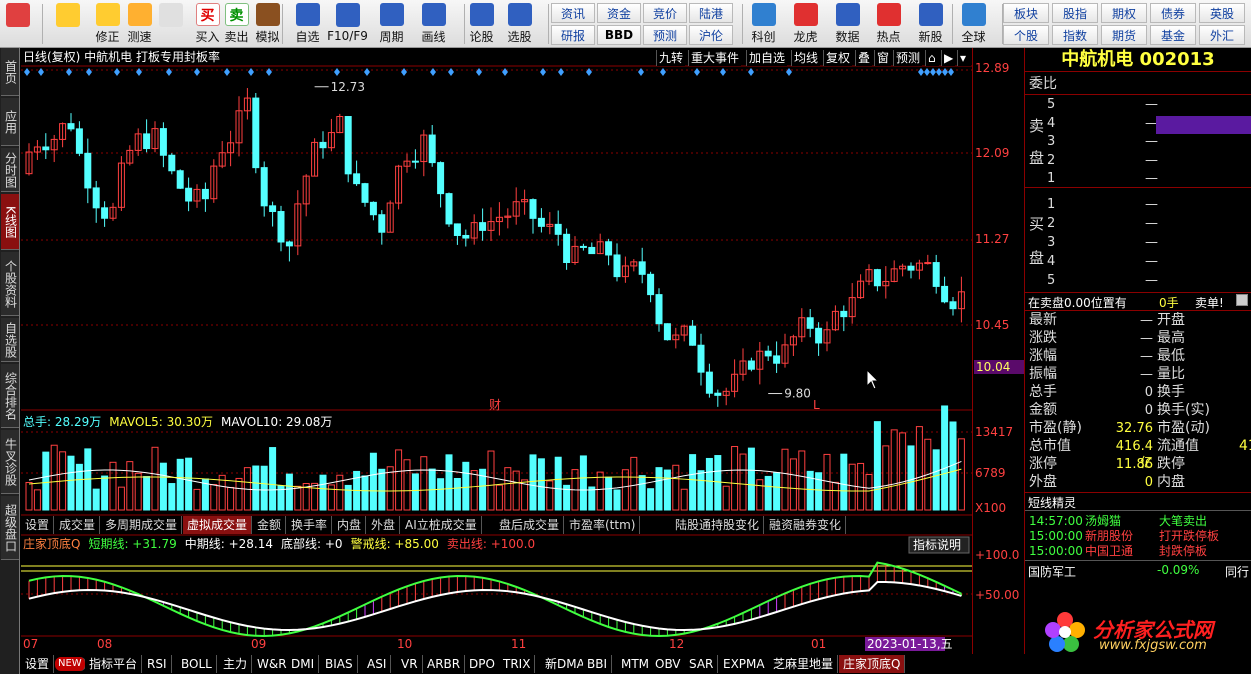 This screenshot has height=674, width=1251. What do you see at coordinates (806, 525) in the screenshot?
I see `indicator-tab-12: 融资融券变化` at bounding box center [806, 525].